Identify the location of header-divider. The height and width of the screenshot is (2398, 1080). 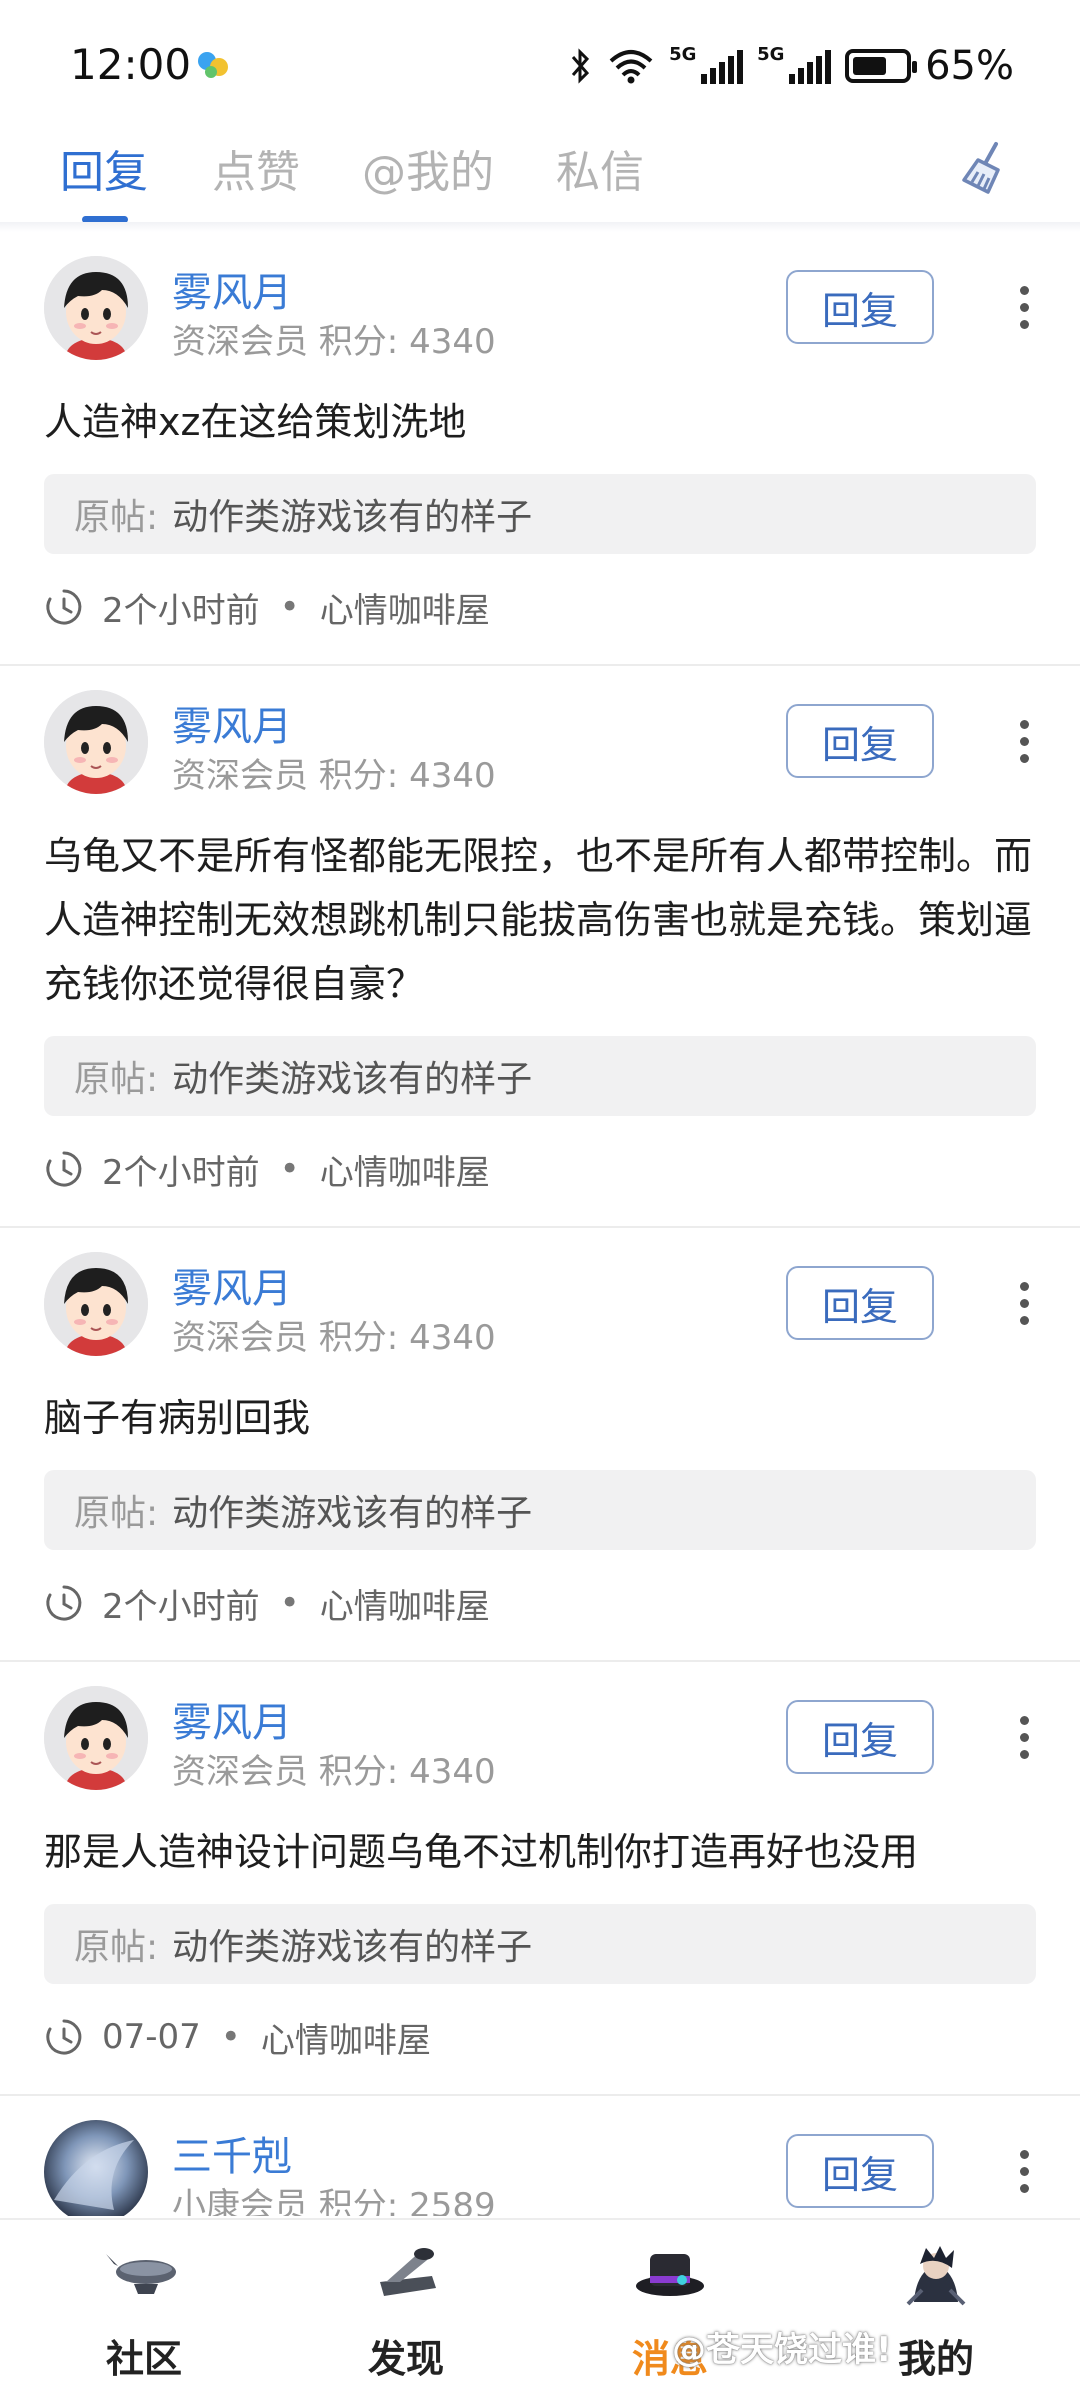
(540, 227).